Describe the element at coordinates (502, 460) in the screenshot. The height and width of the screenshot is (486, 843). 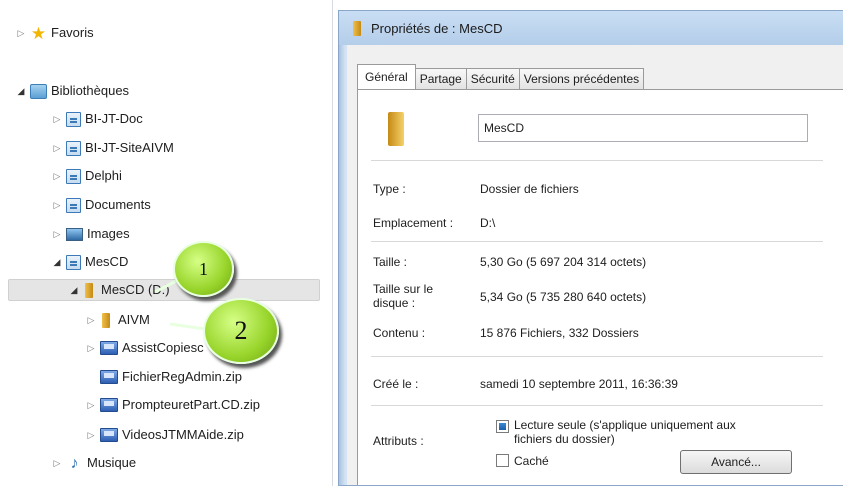
I see `hidden-checkbox` at that location.